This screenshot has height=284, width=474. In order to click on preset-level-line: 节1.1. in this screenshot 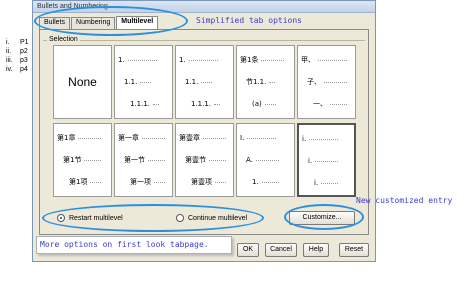, I will do `click(261, 82)`.